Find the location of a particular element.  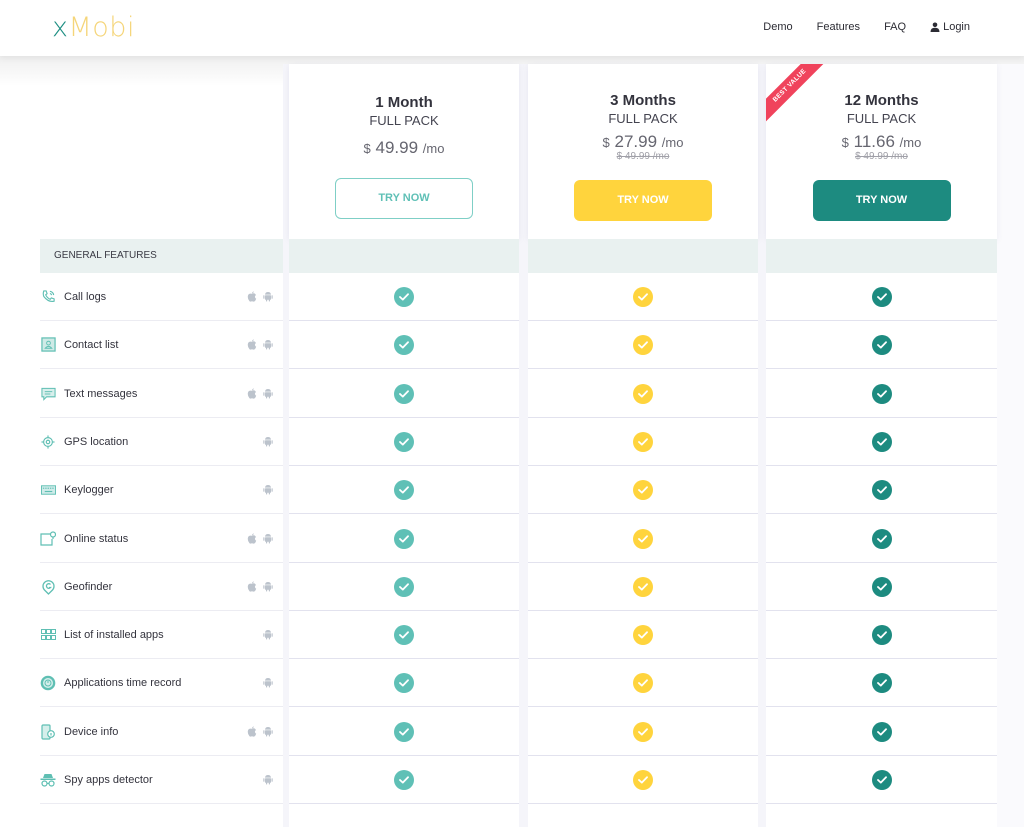

feature-label: GPS location is located at coordinates (96, 441).